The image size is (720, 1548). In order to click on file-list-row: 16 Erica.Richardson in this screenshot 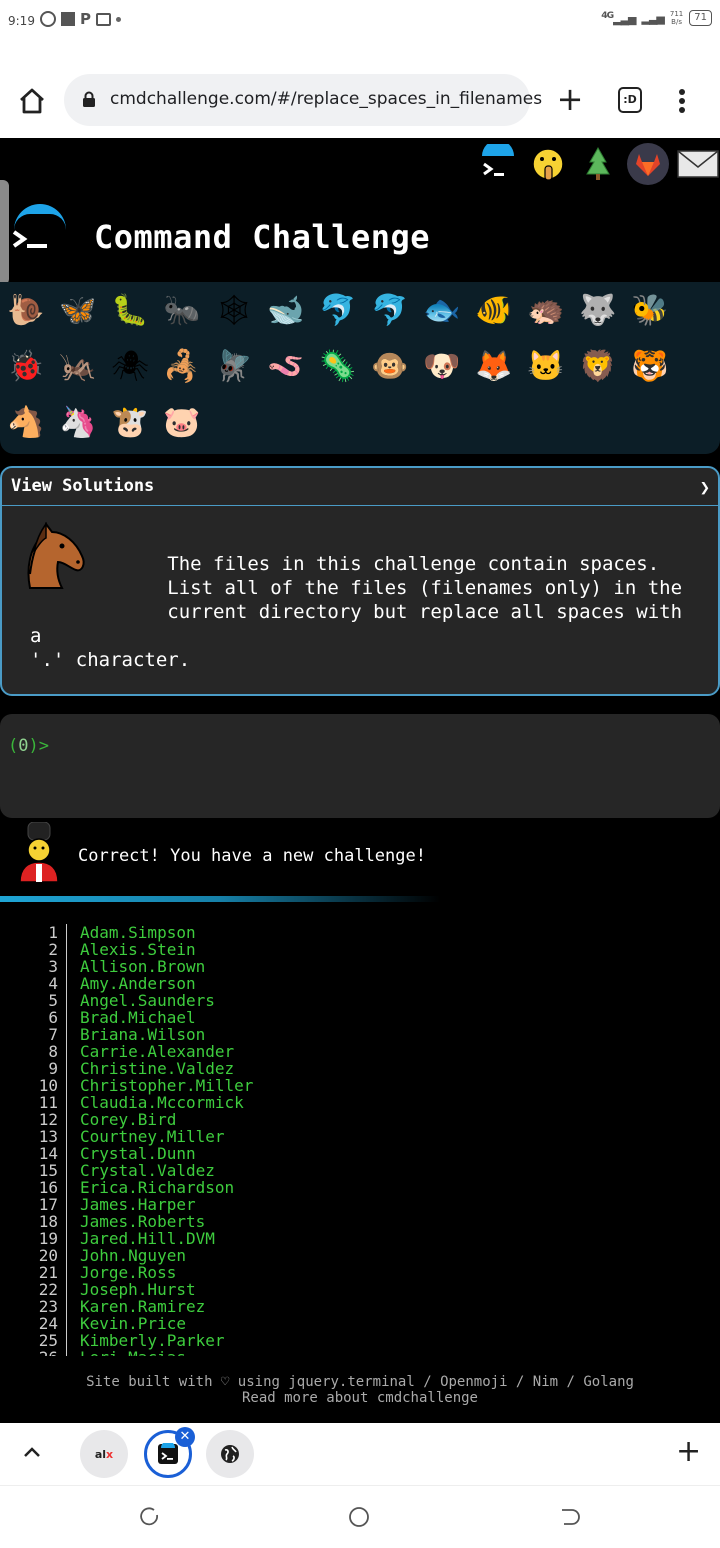, I will do `click(360, 1187)`.